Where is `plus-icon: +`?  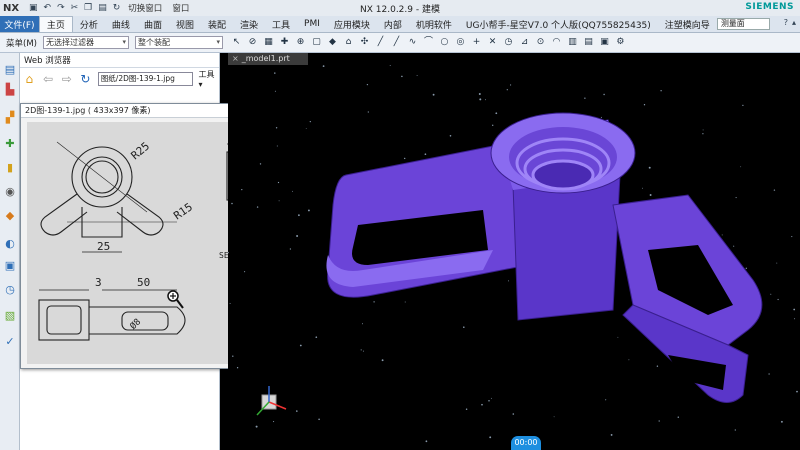 plus-icon: + is located at coordinates (476, 42).